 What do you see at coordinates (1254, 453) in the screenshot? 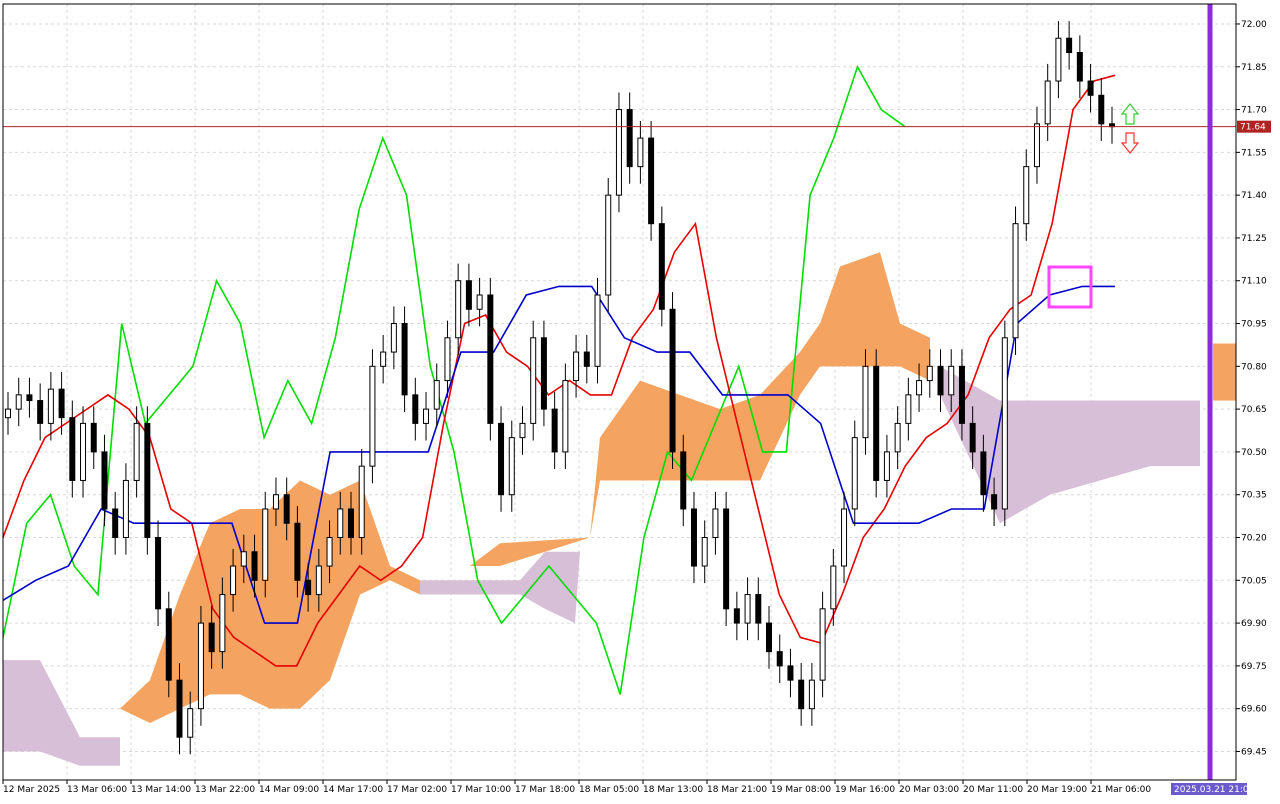
I see `y-tick-label: 70.50` at bounding box center [1254, 453].